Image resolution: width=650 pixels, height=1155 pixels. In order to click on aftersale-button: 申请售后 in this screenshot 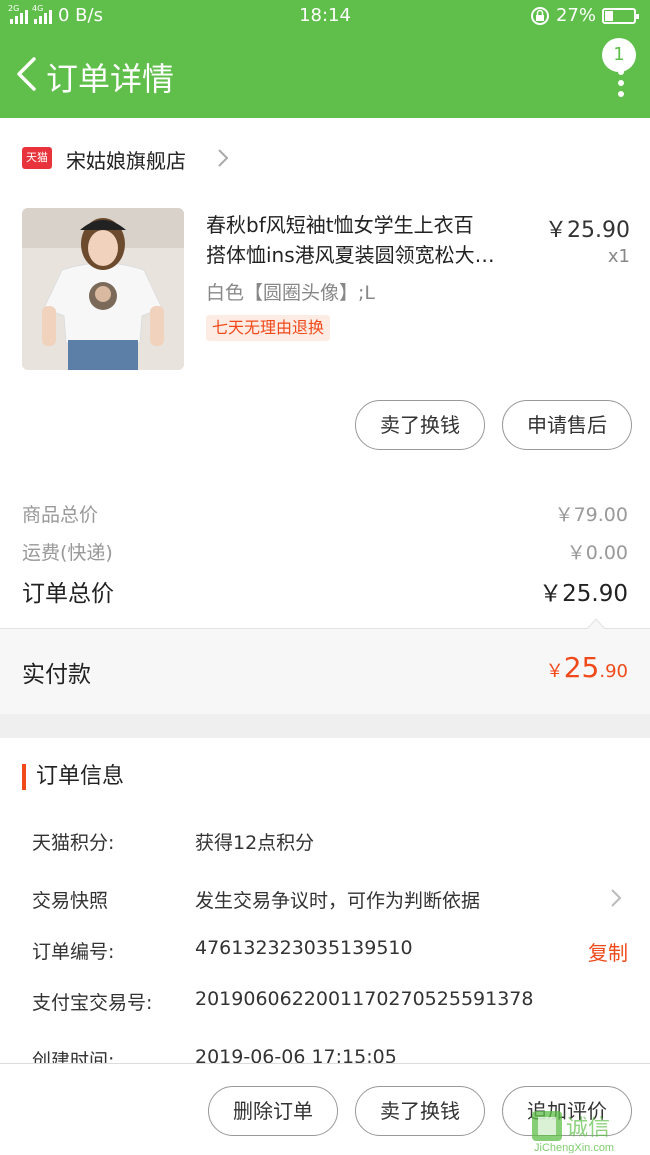, I will do `click(567, 425)`.